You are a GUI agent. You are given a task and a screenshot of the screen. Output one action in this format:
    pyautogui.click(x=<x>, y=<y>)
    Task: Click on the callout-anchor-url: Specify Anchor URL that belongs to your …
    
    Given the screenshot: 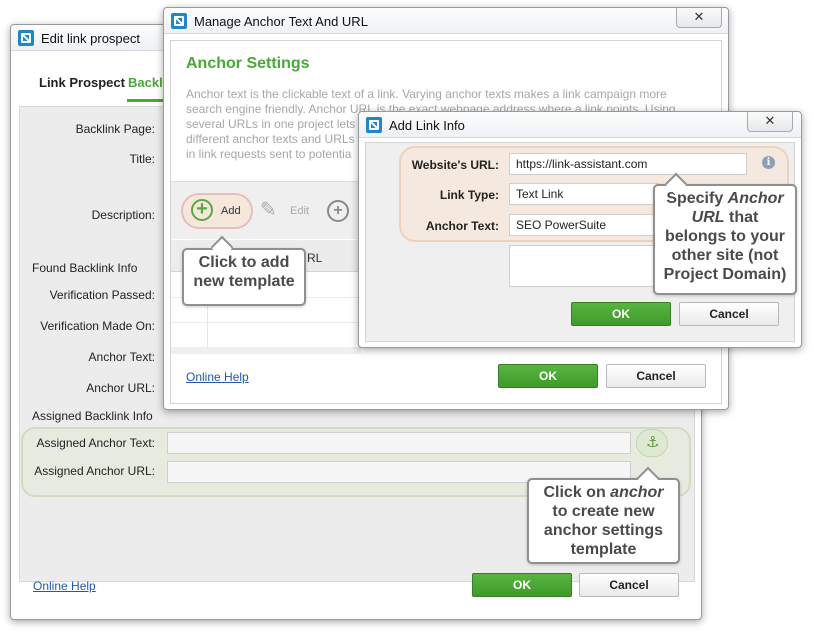 What is the action you would take?
    pyautogui.click(x=725, y=239)
    